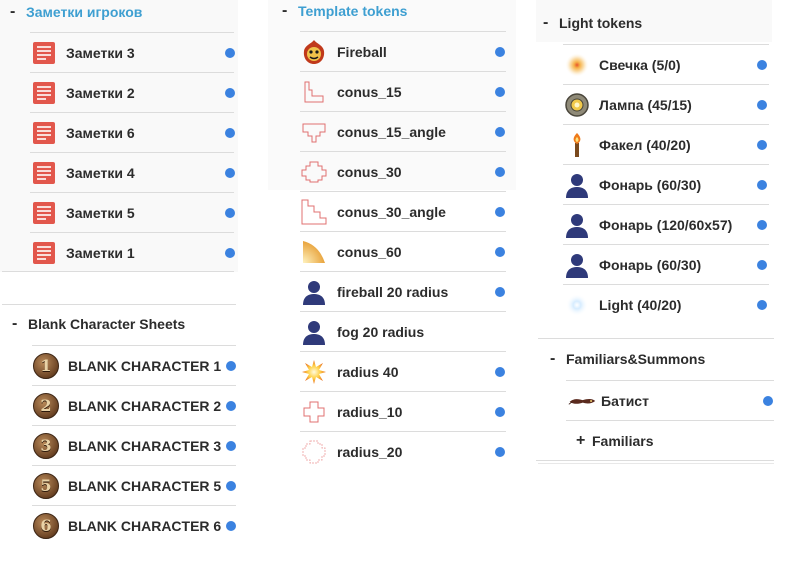 This screenshot has height=568, width=785. What do you see at coordinates (132, 132) in the screenshot?
I see `note-item: Заметки 6` at bounding box center [132, 132].